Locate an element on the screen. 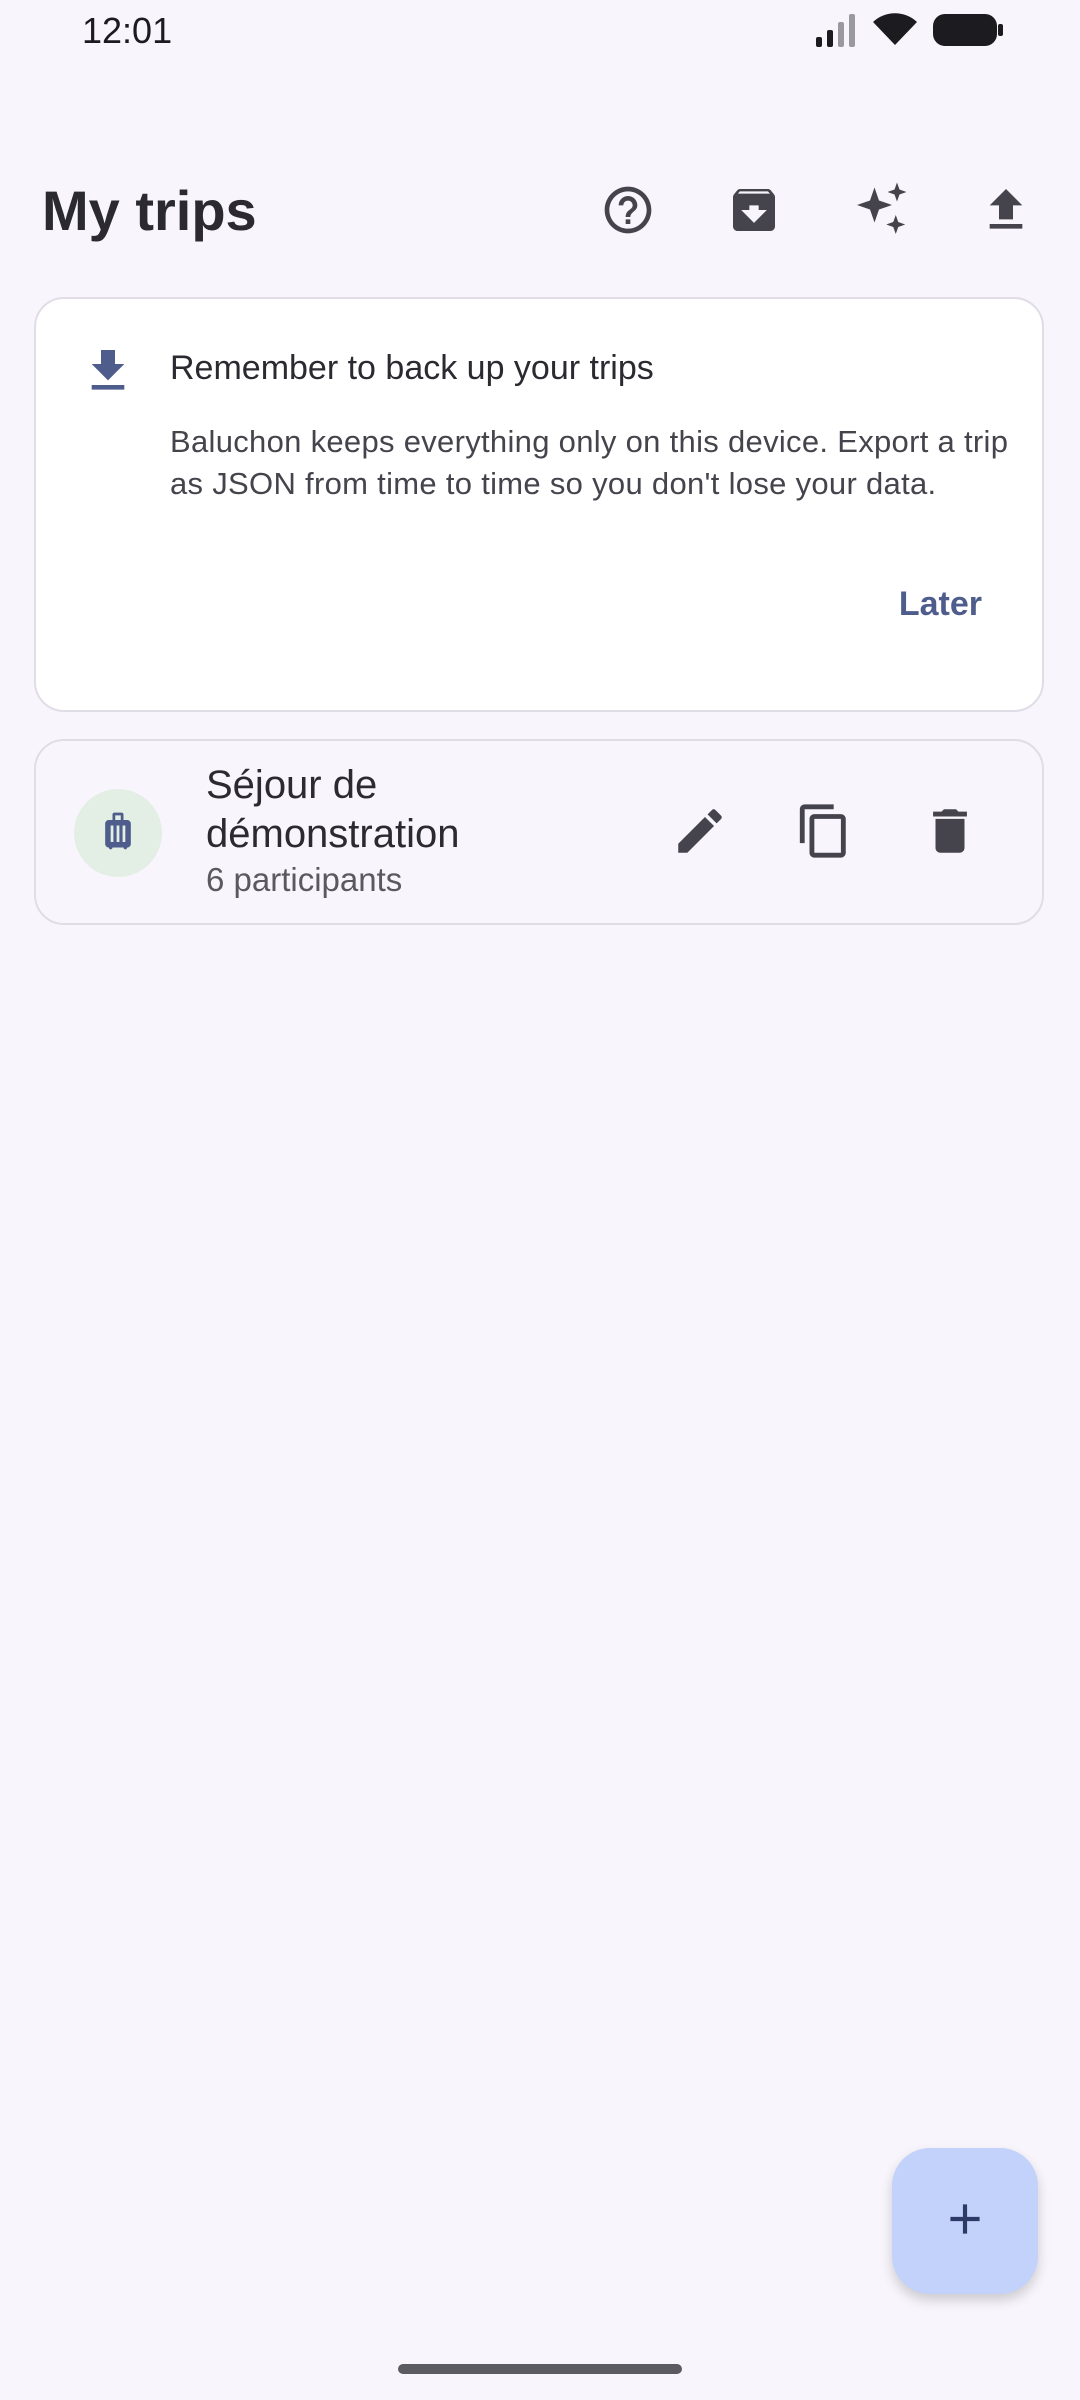  gesture-nav-bar is located at coordinates (540, 2369).